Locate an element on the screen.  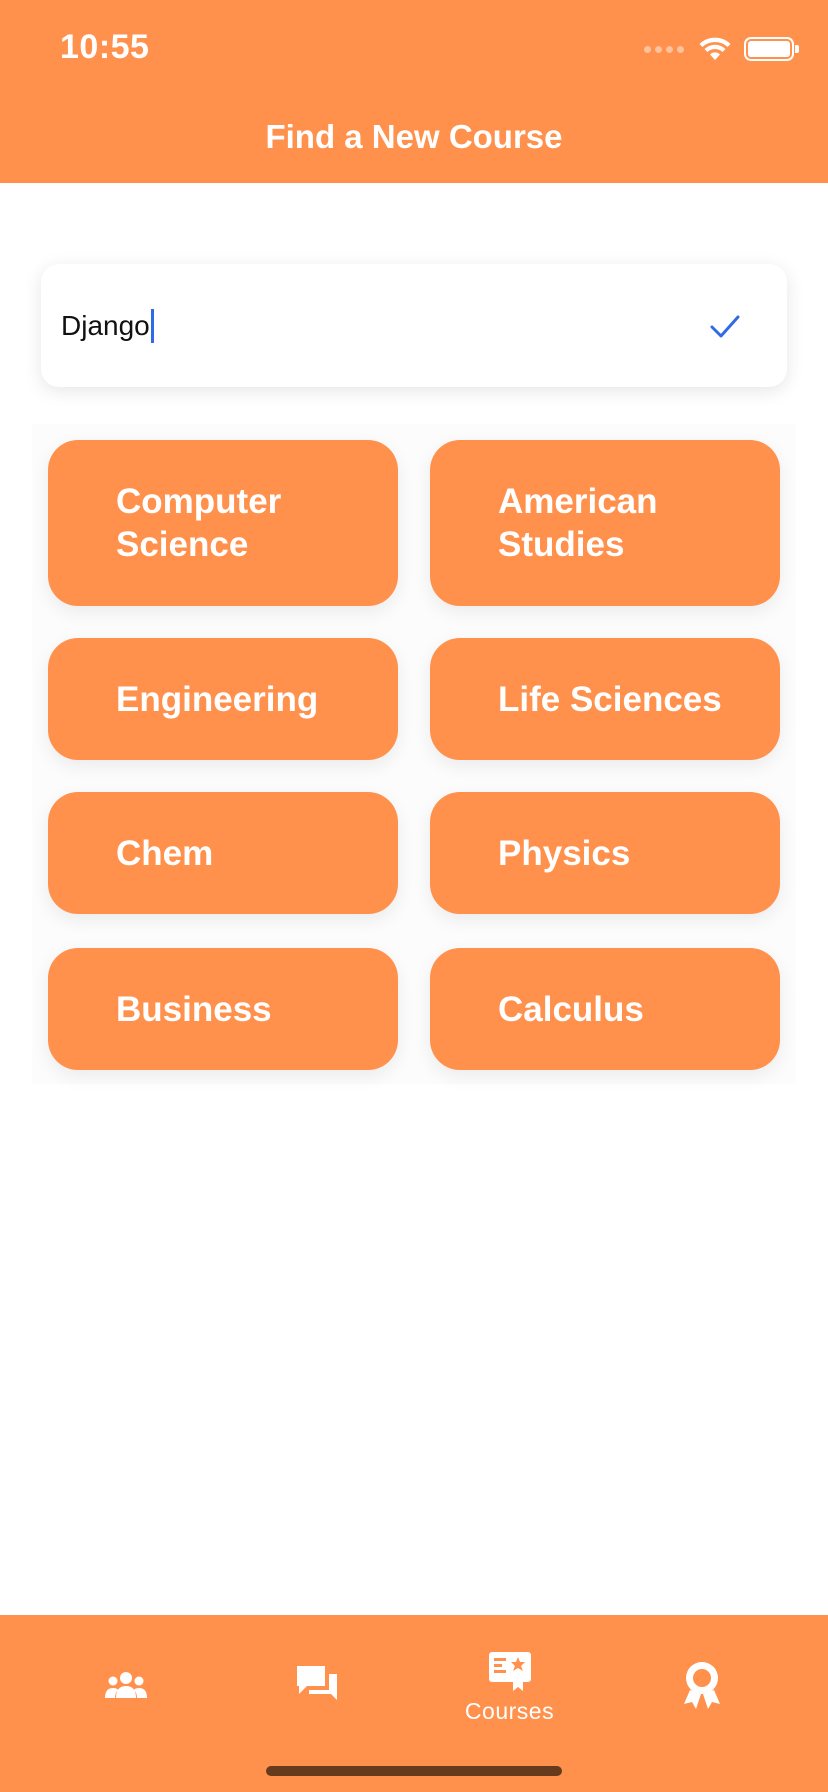
course-label: Engineering is located at coordinates (217, 699).